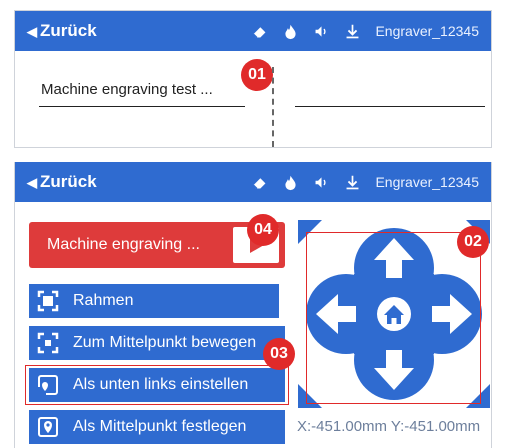 The width and height of the screenshot is (506, 448). Describe the element at coordinates (165, 342) in the screenshot. I see `move-to-center-label: Zum Mittelpunkt bewegen` at that location.